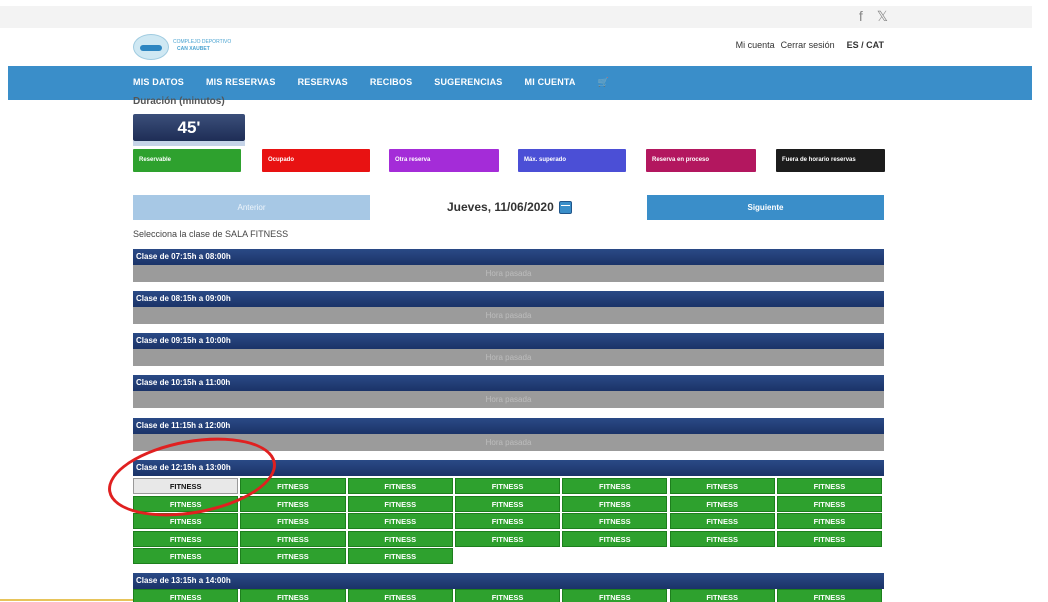  I want to click on bottom-accent-line, so click(66, 600).